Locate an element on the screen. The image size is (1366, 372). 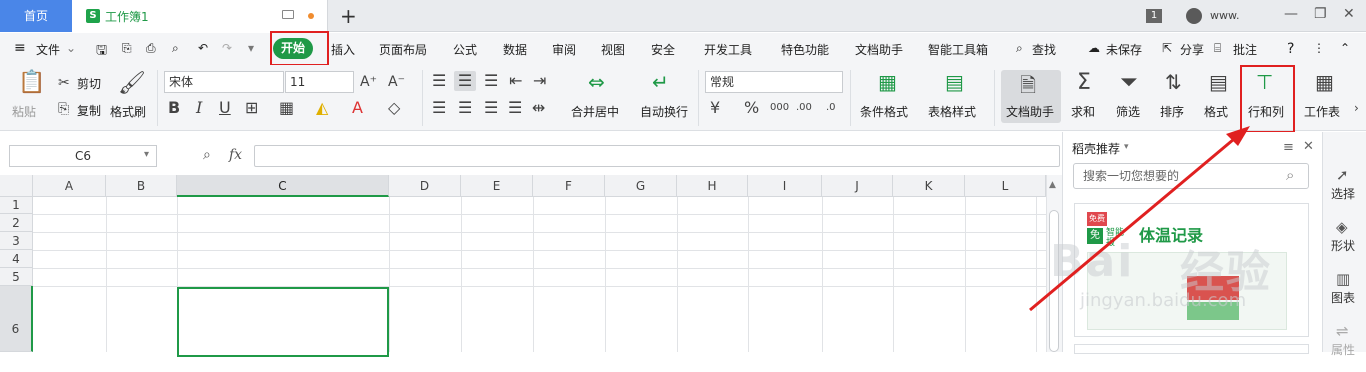
annotation-arrow is located at coordinates (1139, 219).